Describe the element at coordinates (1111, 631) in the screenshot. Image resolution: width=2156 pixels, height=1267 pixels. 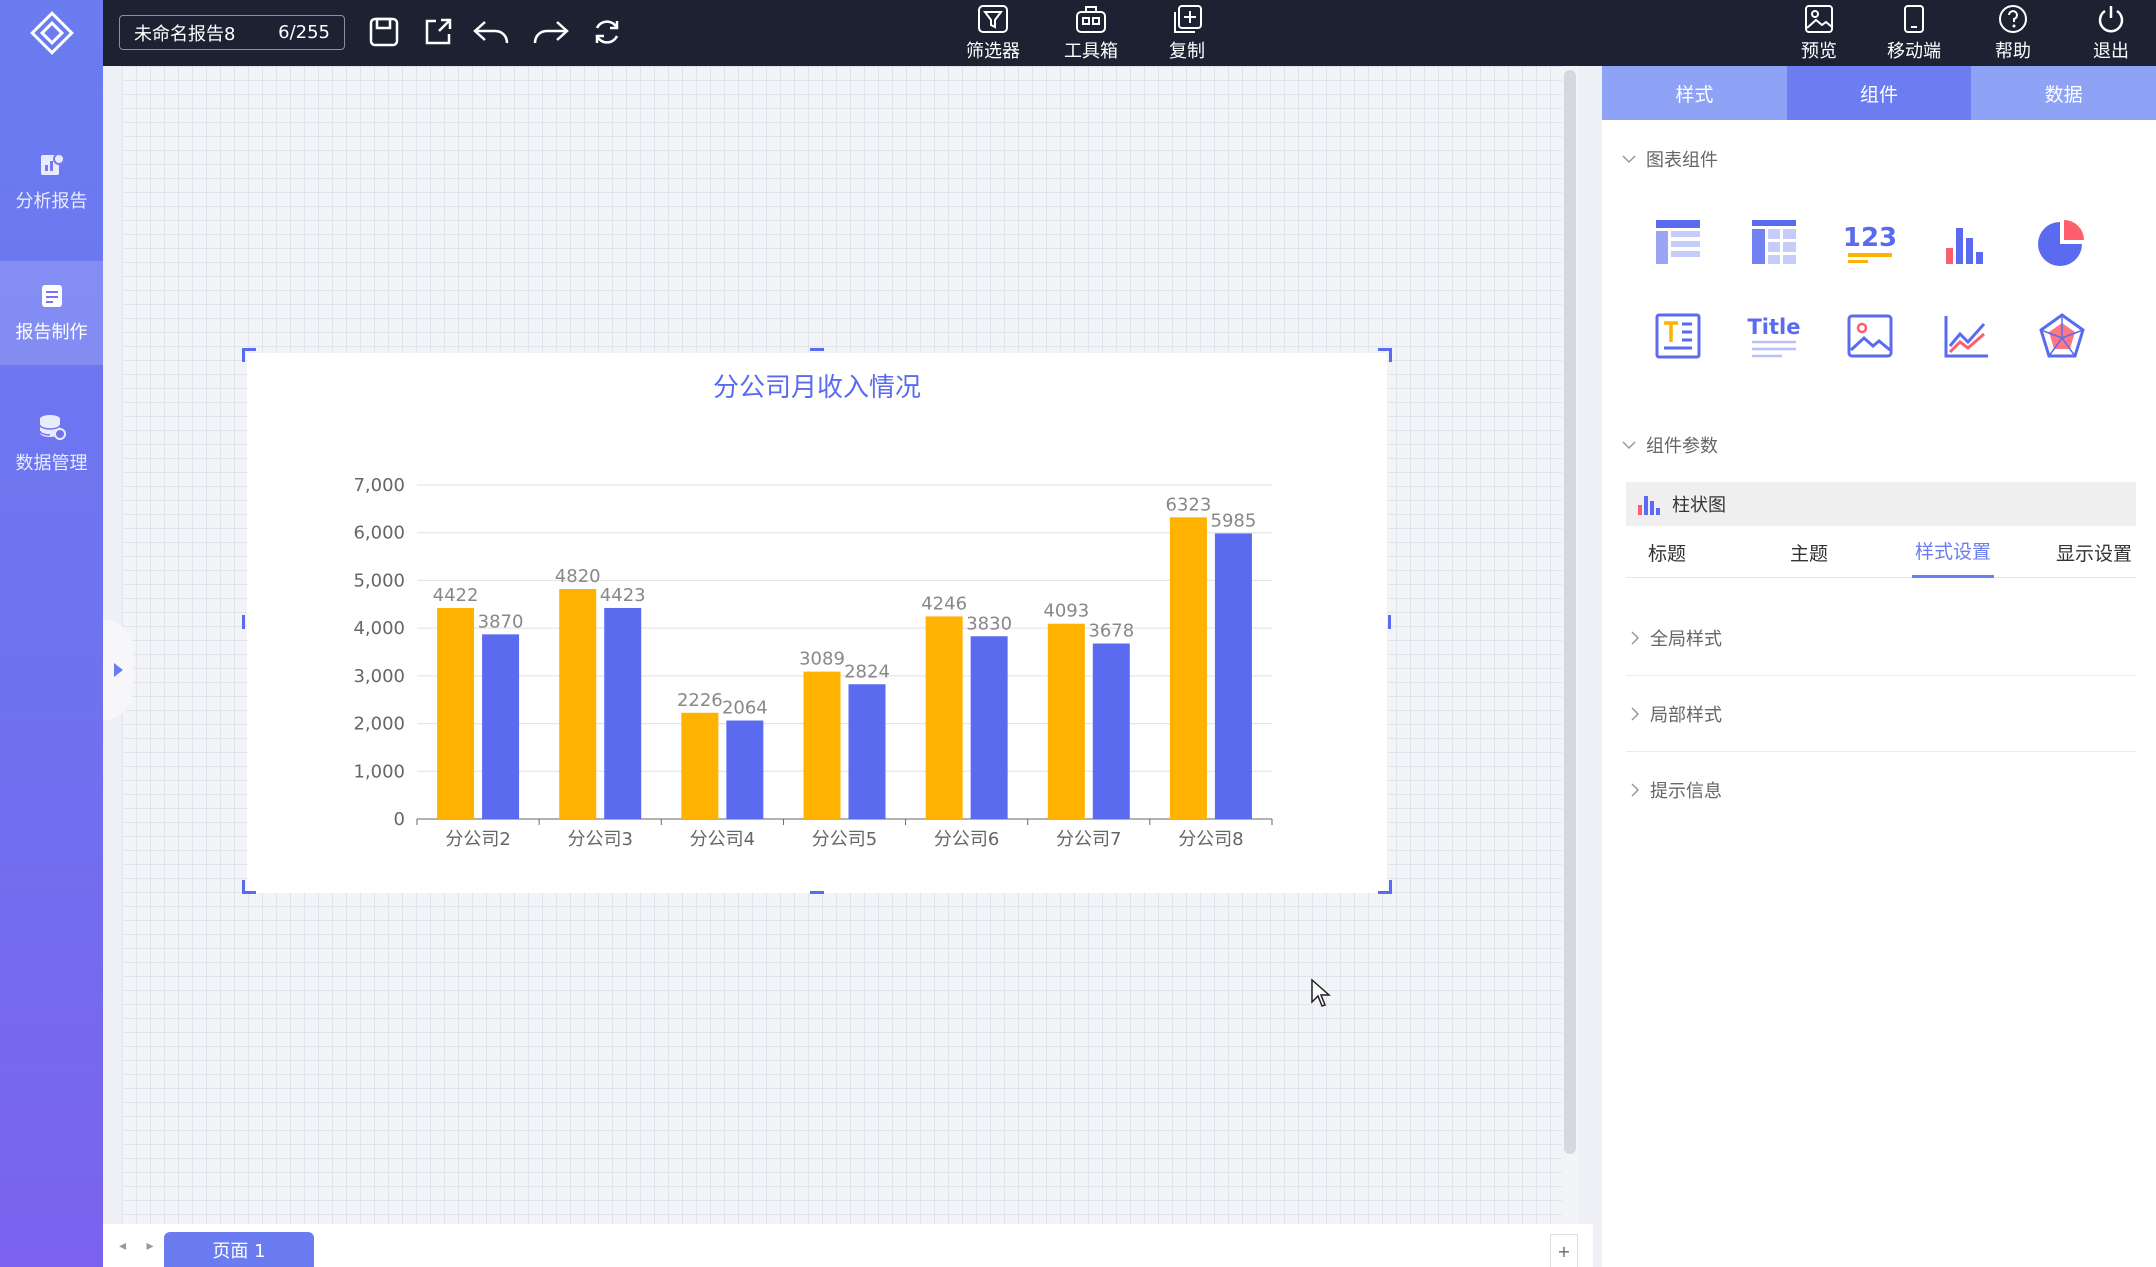
I see `data-label: 3678` at that location.